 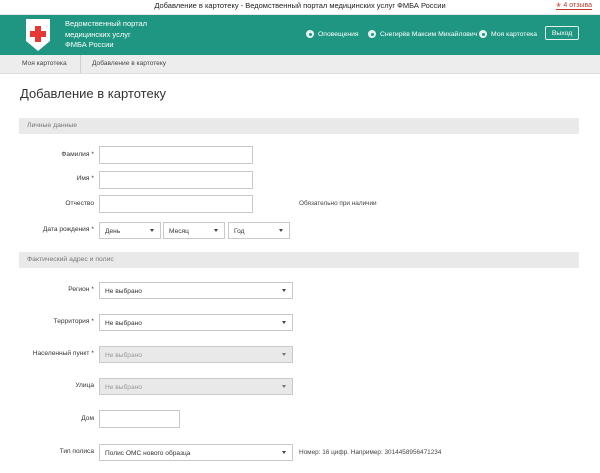 I want to click on house-label: Дом, so click(x=47, y=418).